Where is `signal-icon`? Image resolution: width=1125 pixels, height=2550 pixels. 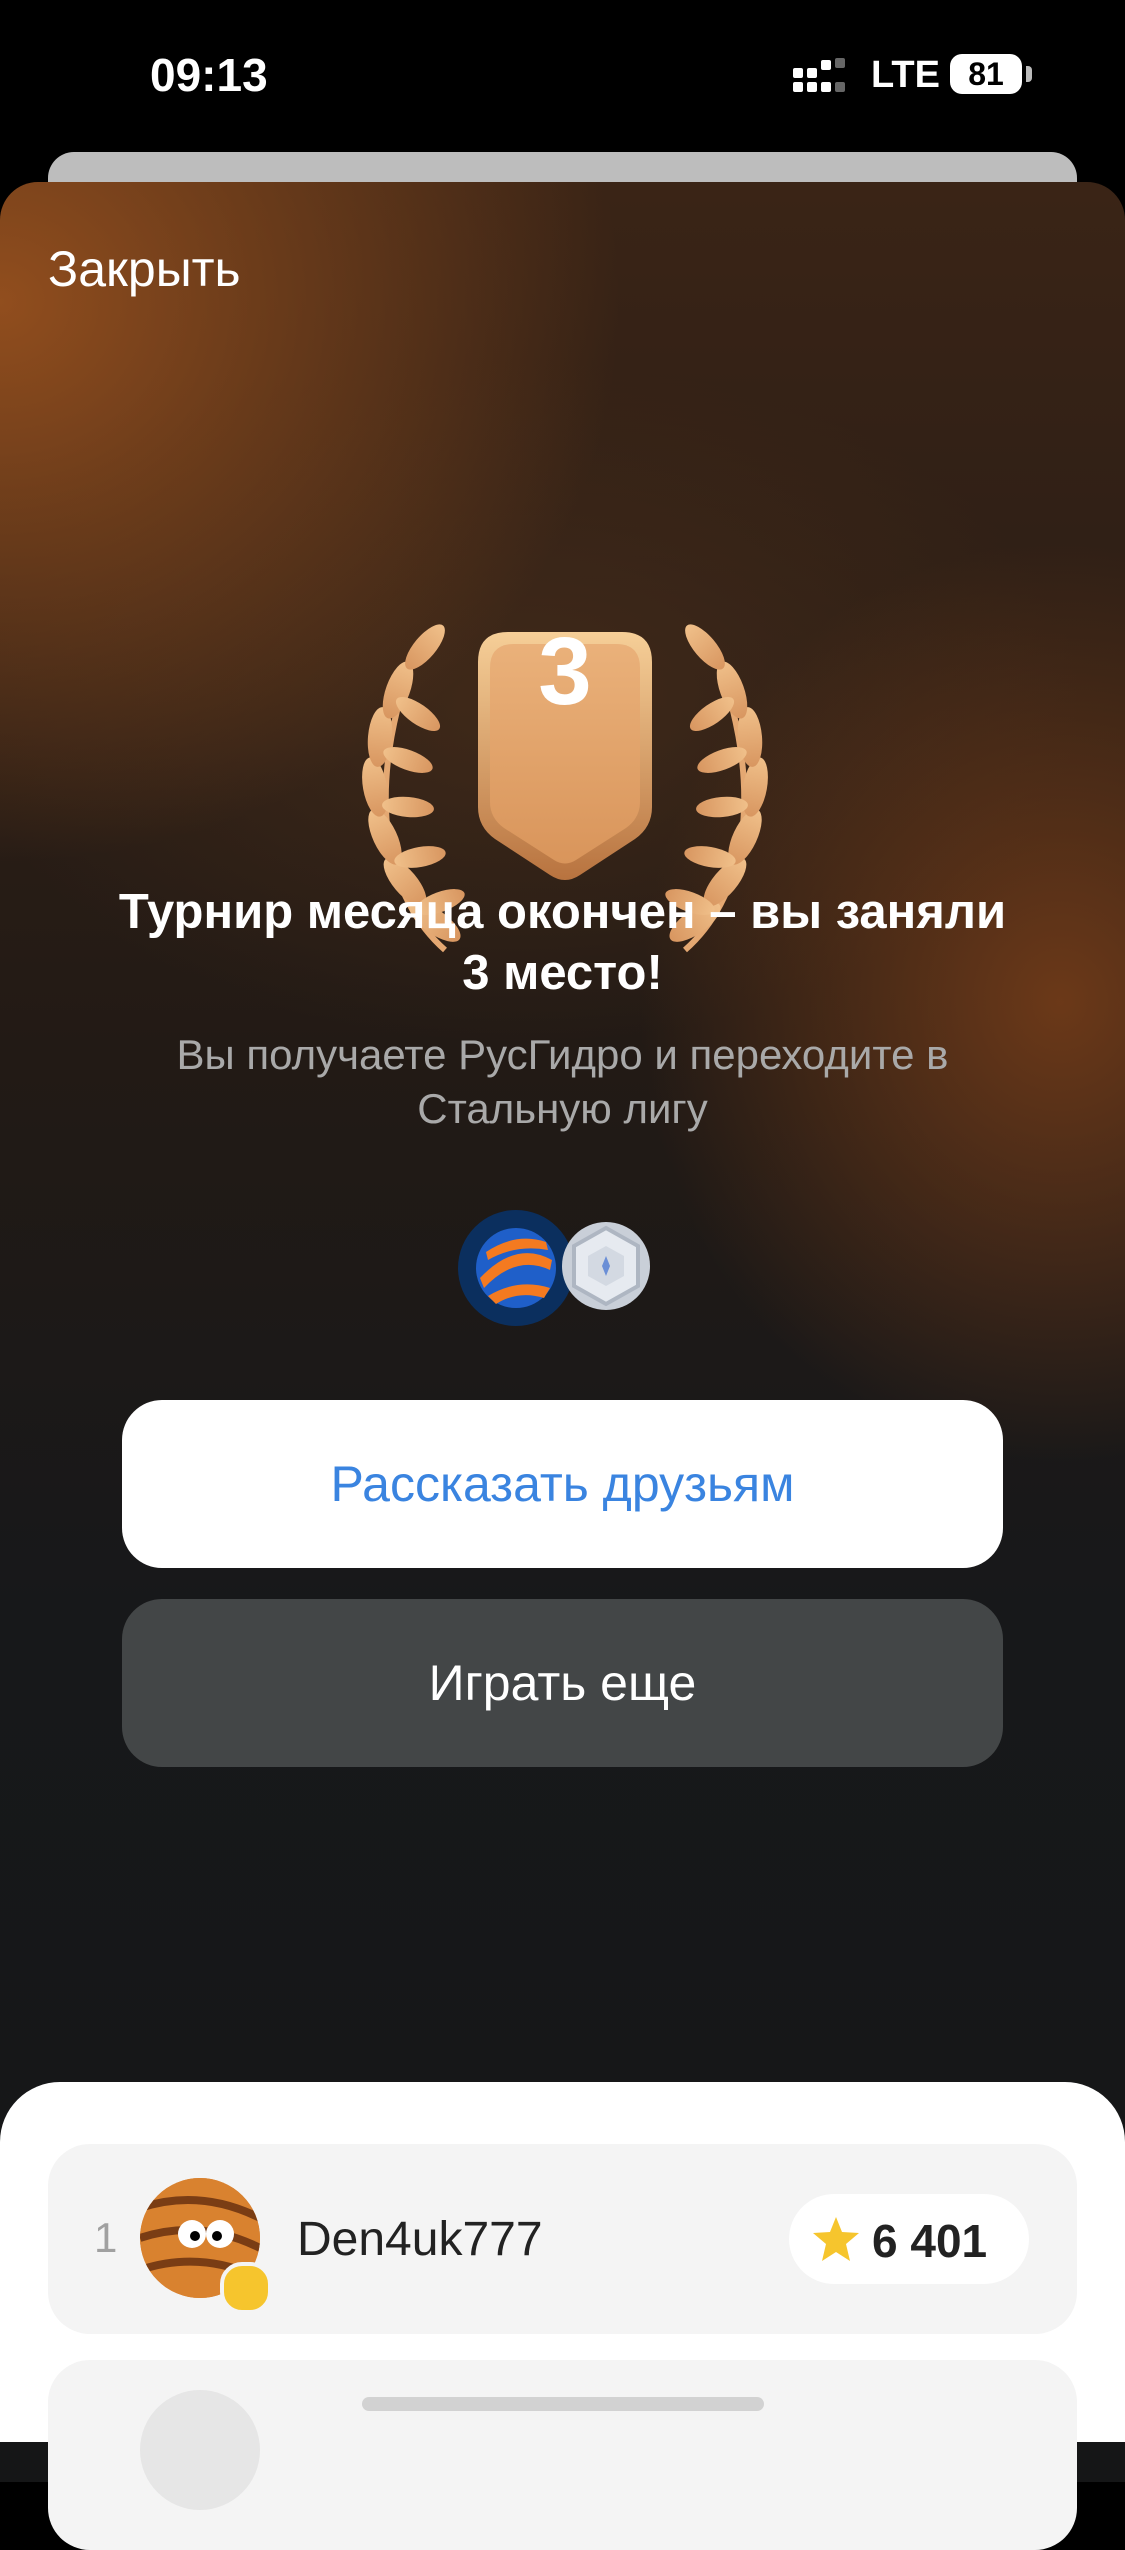 signal-icon is located at coordinates (819, 75).